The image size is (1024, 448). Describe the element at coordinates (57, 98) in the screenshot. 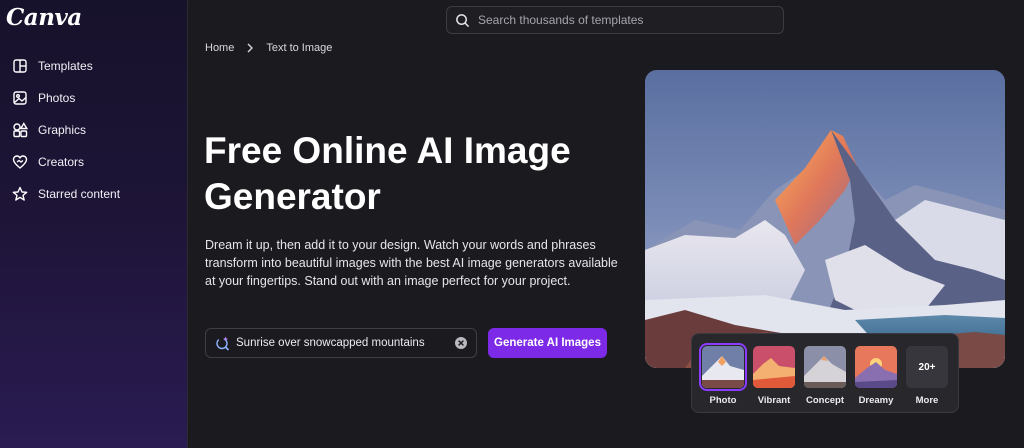

I see `sidebar-item-label: Photos` at that location.